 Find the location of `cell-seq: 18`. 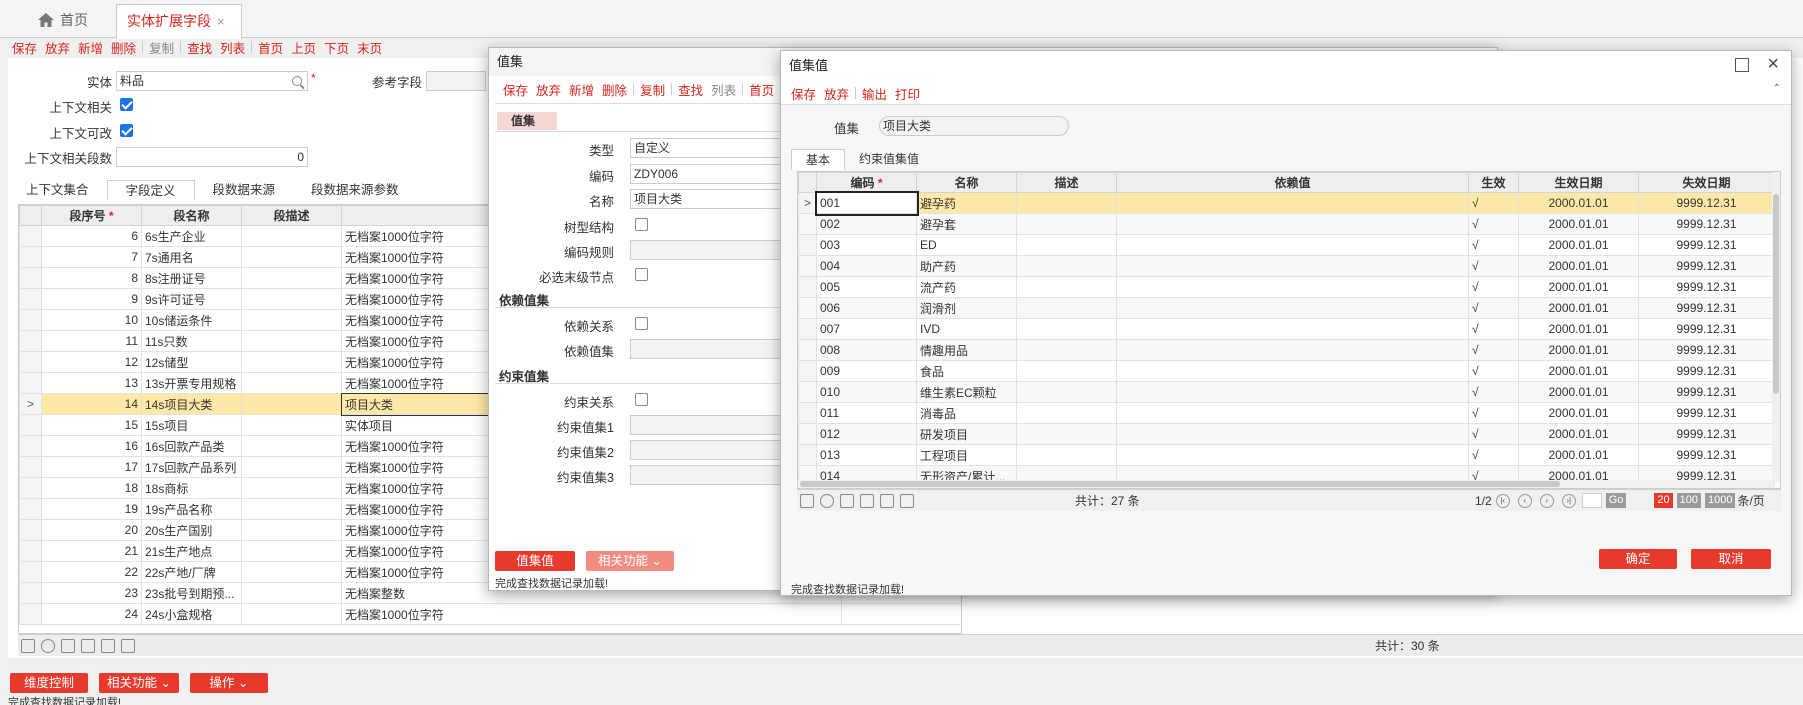

cell-seq: 18 is located at coordinates (91, 488).